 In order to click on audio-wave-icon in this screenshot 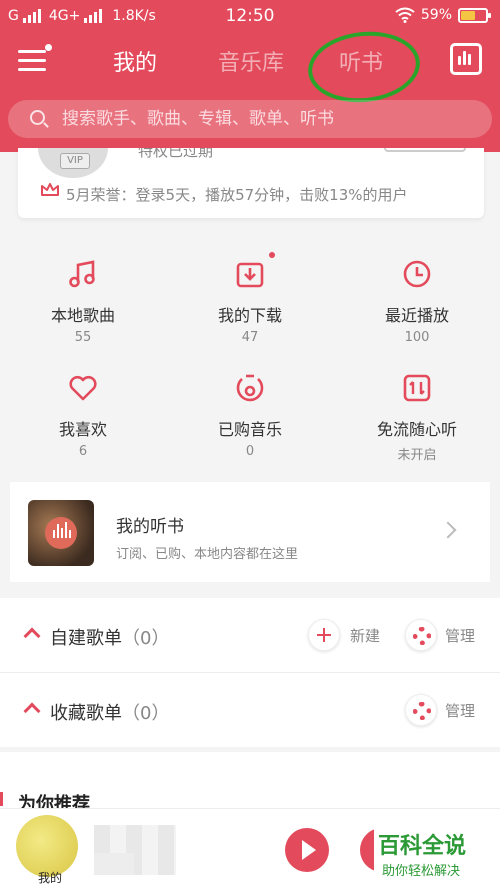, I will do `click(61, 533)`.